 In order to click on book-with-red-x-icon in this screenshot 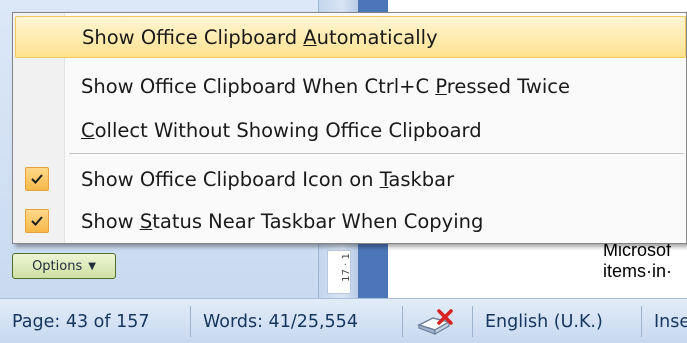, I will do `click(435, 321)`.